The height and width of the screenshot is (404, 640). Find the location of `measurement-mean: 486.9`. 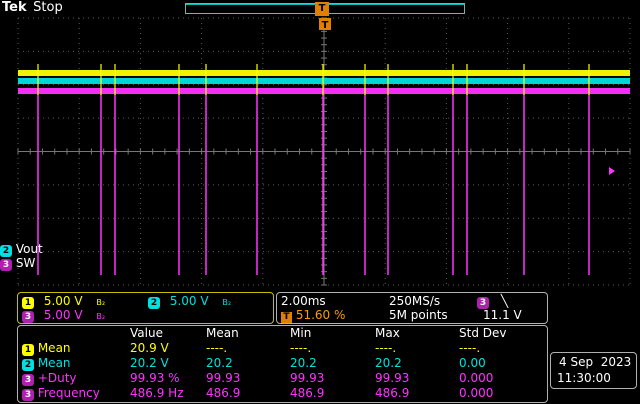

measurement-mean: 486.9 is located at coordinates (223, 393).